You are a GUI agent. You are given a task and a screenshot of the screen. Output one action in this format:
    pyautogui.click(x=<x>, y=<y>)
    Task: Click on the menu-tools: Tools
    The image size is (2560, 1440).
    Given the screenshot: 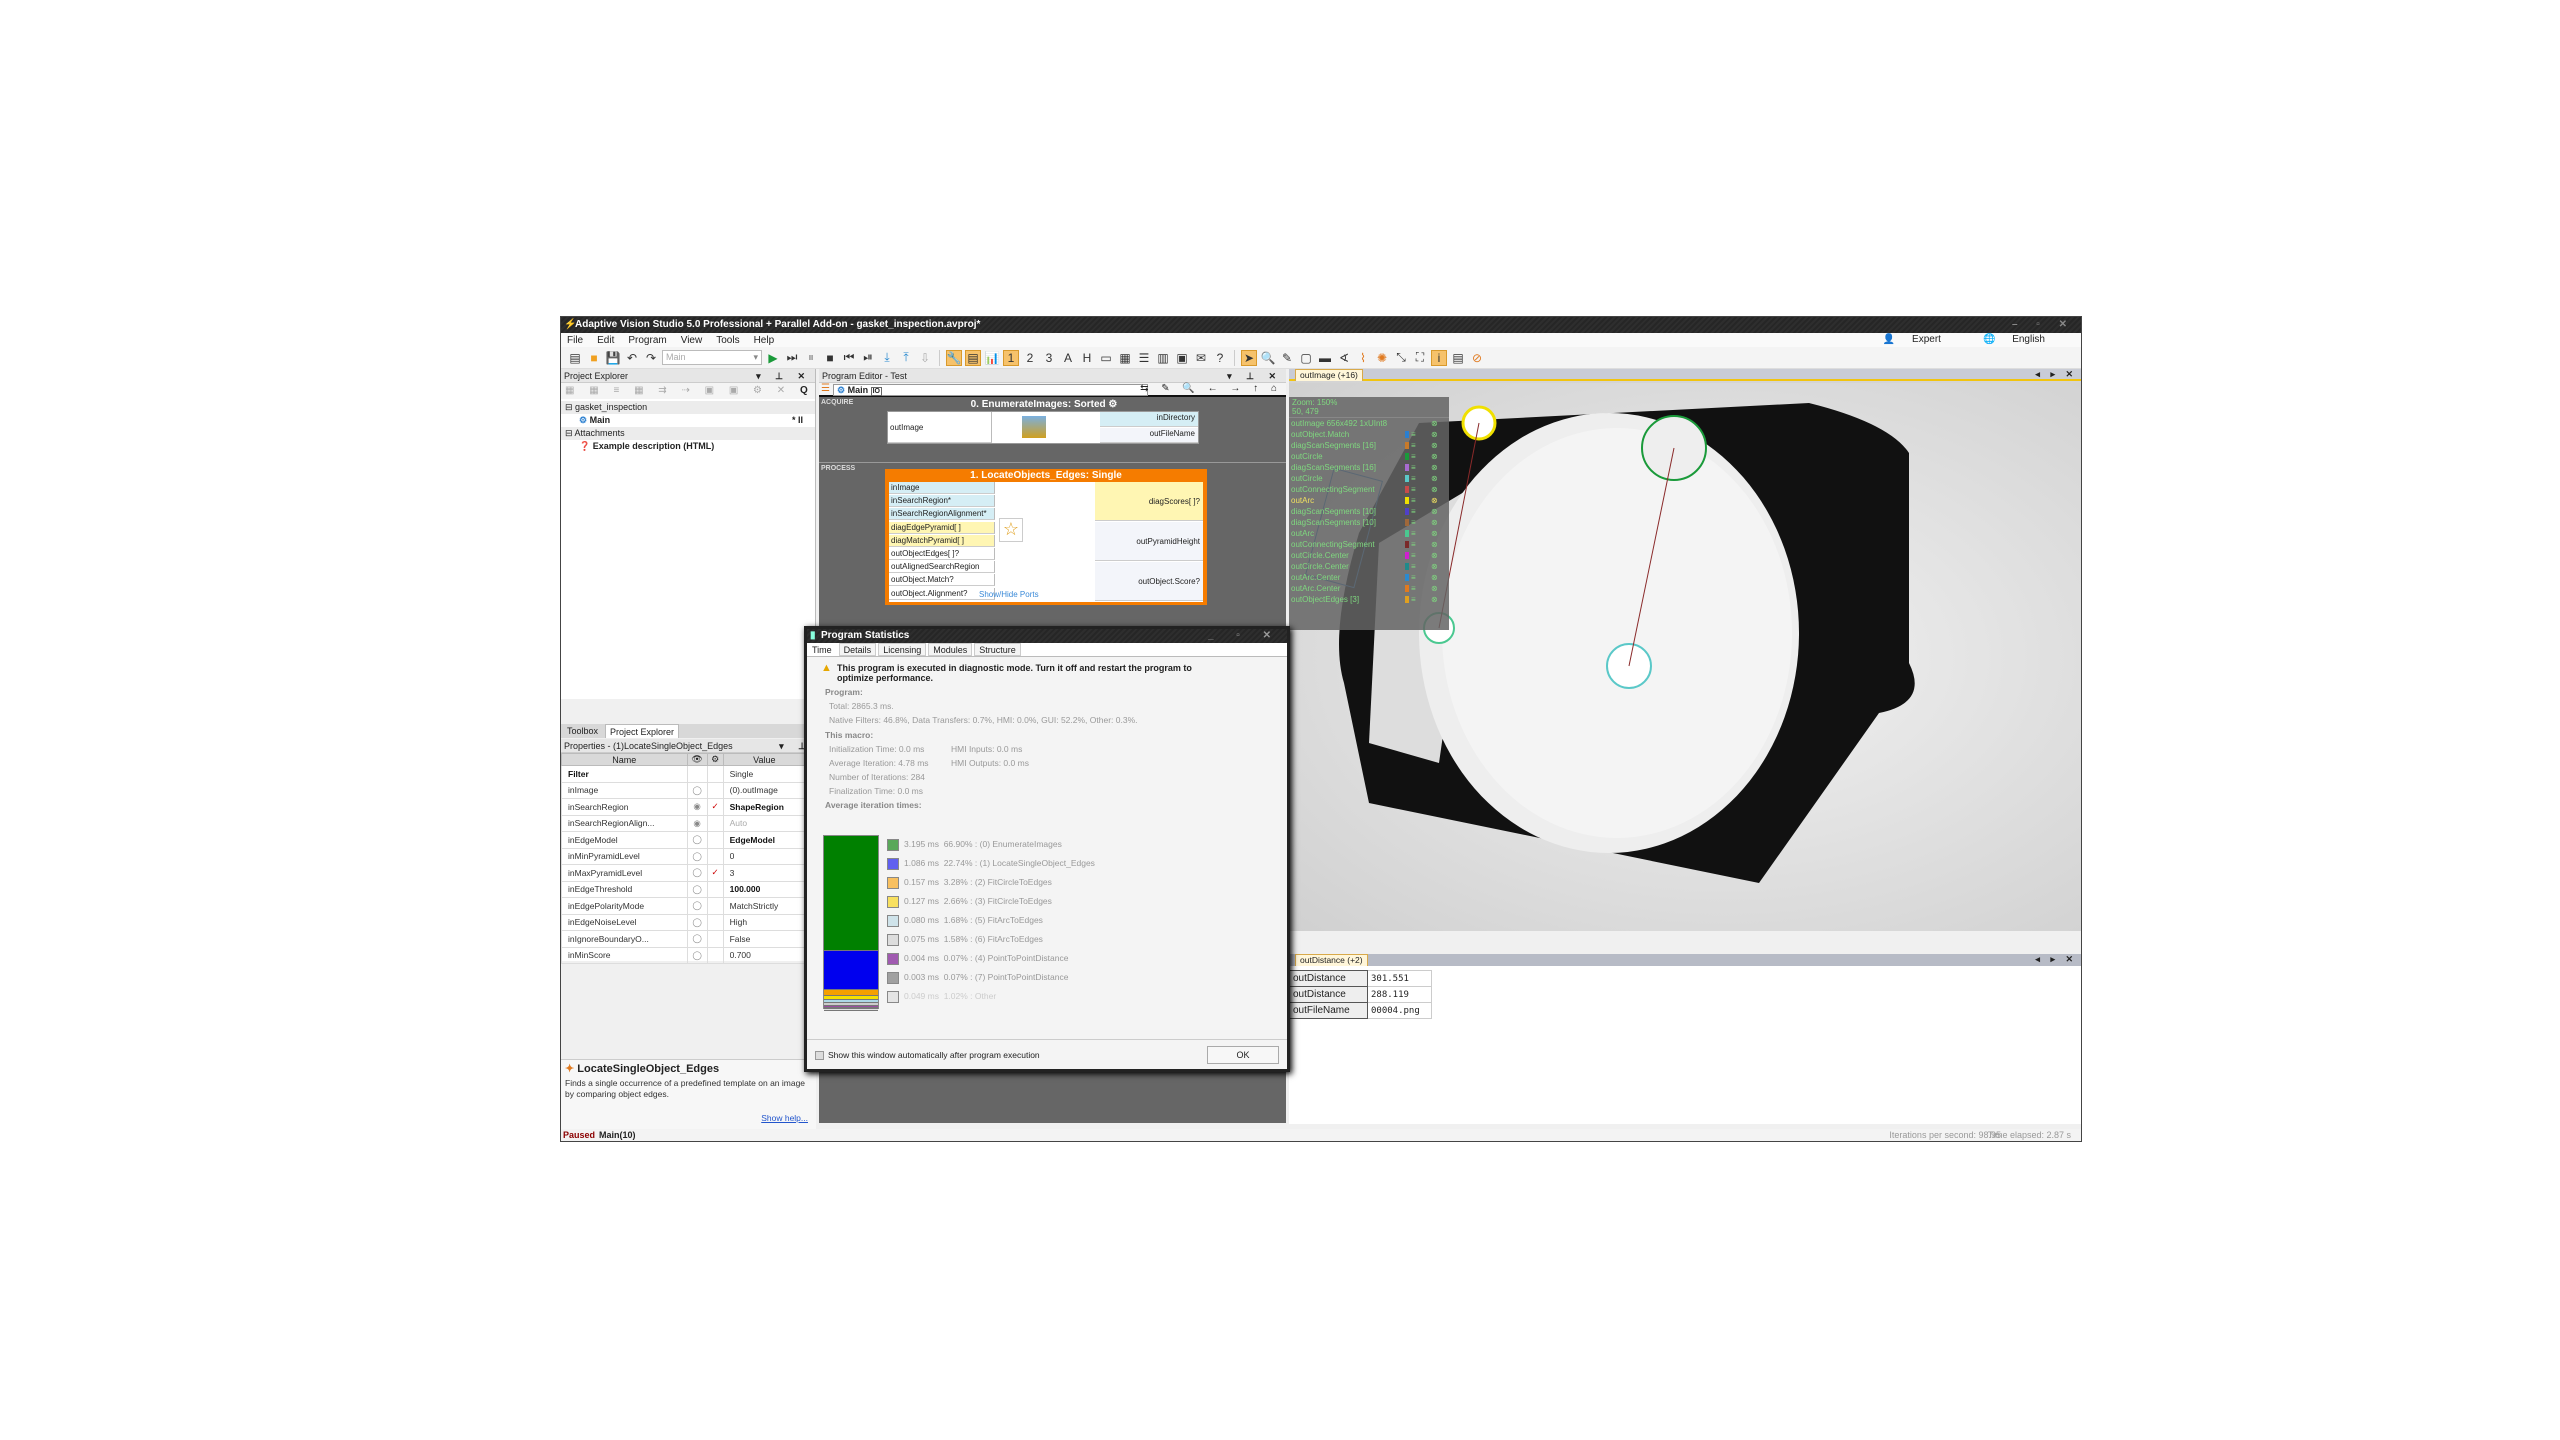 What is the action you would take?
    pyautogui.click(x=727, y=340)
    